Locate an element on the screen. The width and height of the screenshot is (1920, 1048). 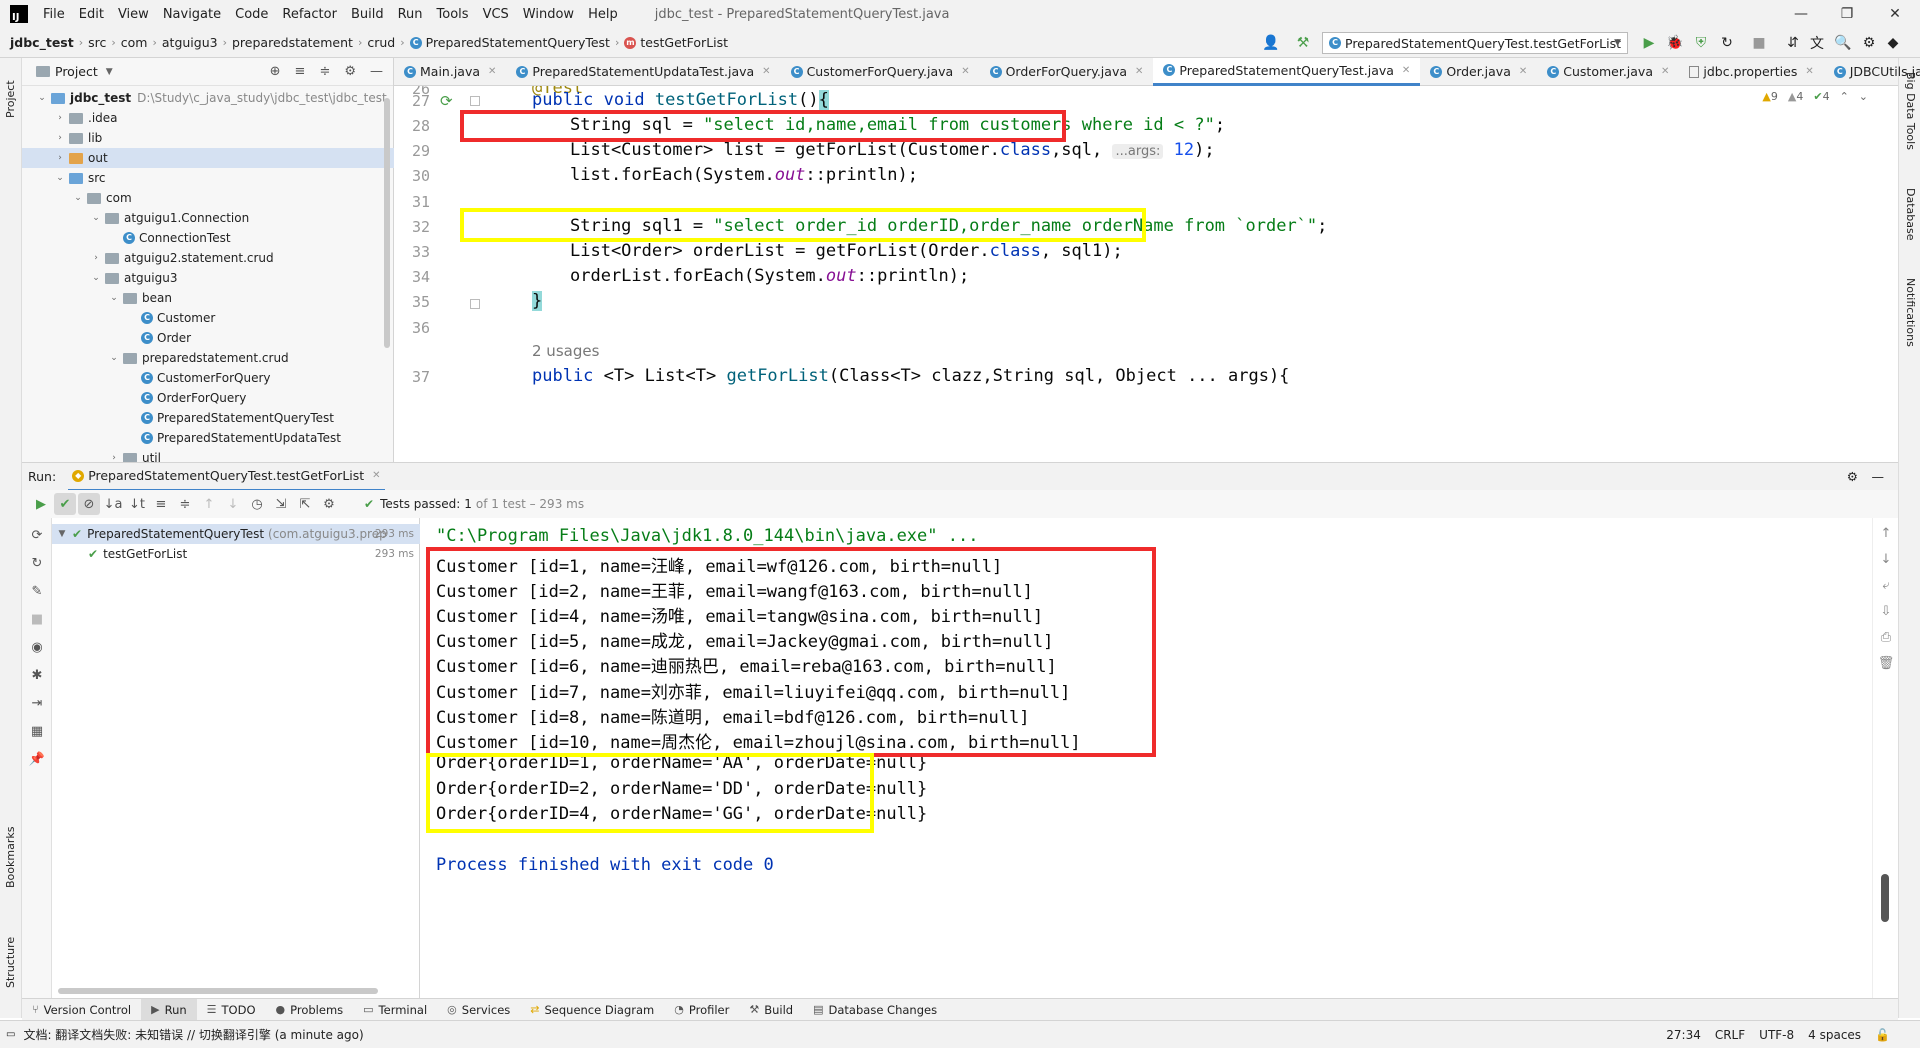
stop-icon: ■ is located at coordinates (1759, 43).